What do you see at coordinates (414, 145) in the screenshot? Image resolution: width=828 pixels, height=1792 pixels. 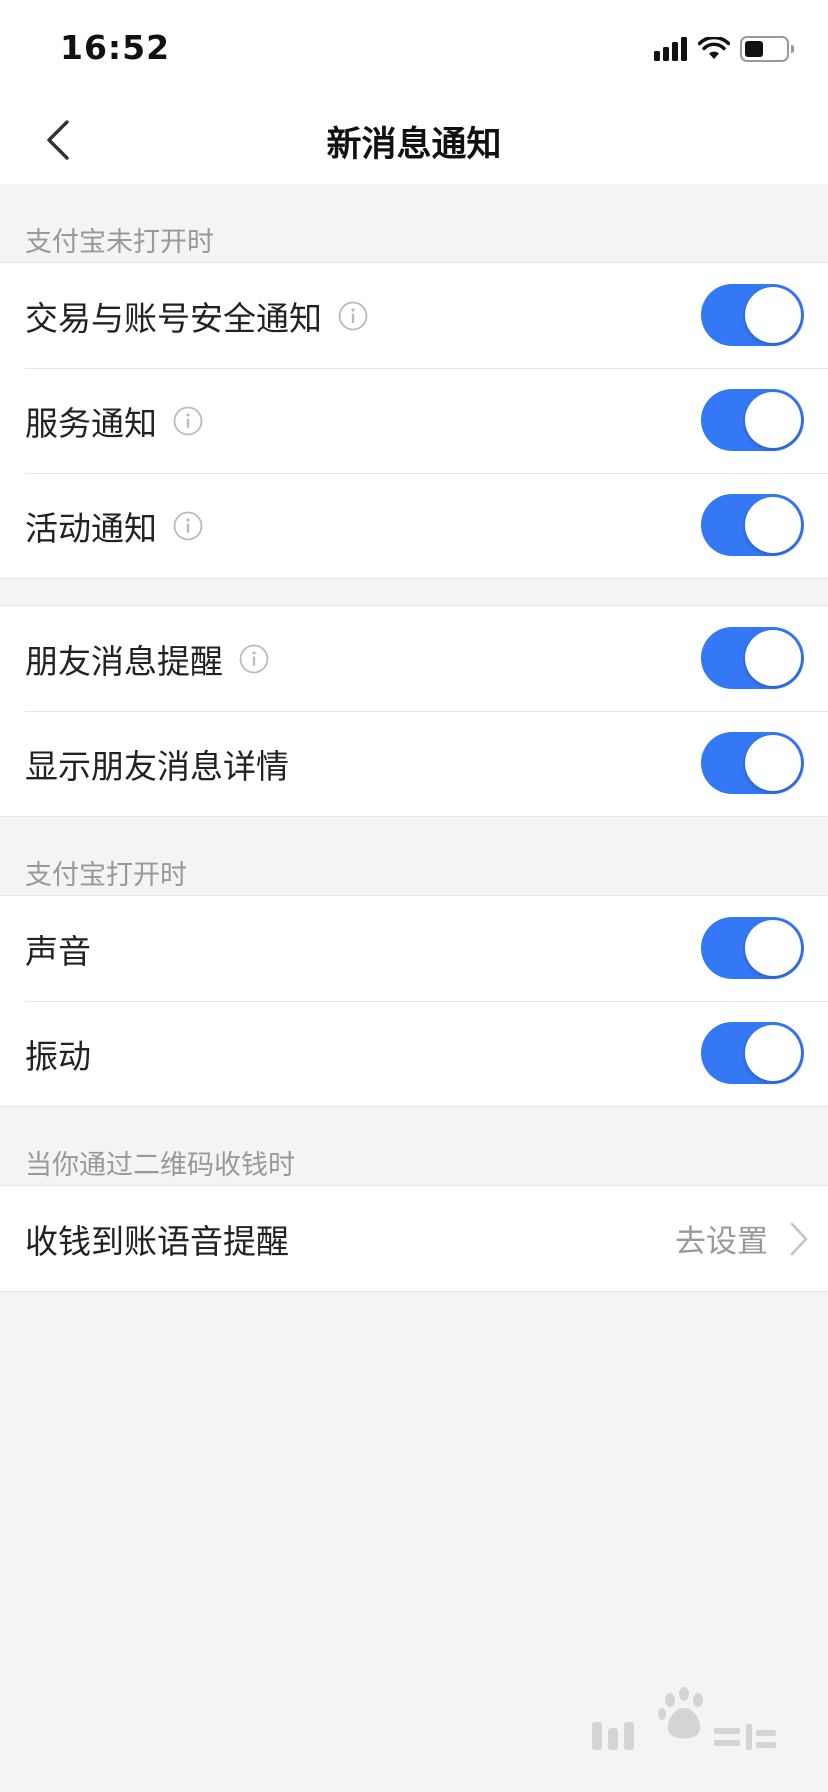 I see `page-title: 新消息通知` at bounding box center [414, 145].